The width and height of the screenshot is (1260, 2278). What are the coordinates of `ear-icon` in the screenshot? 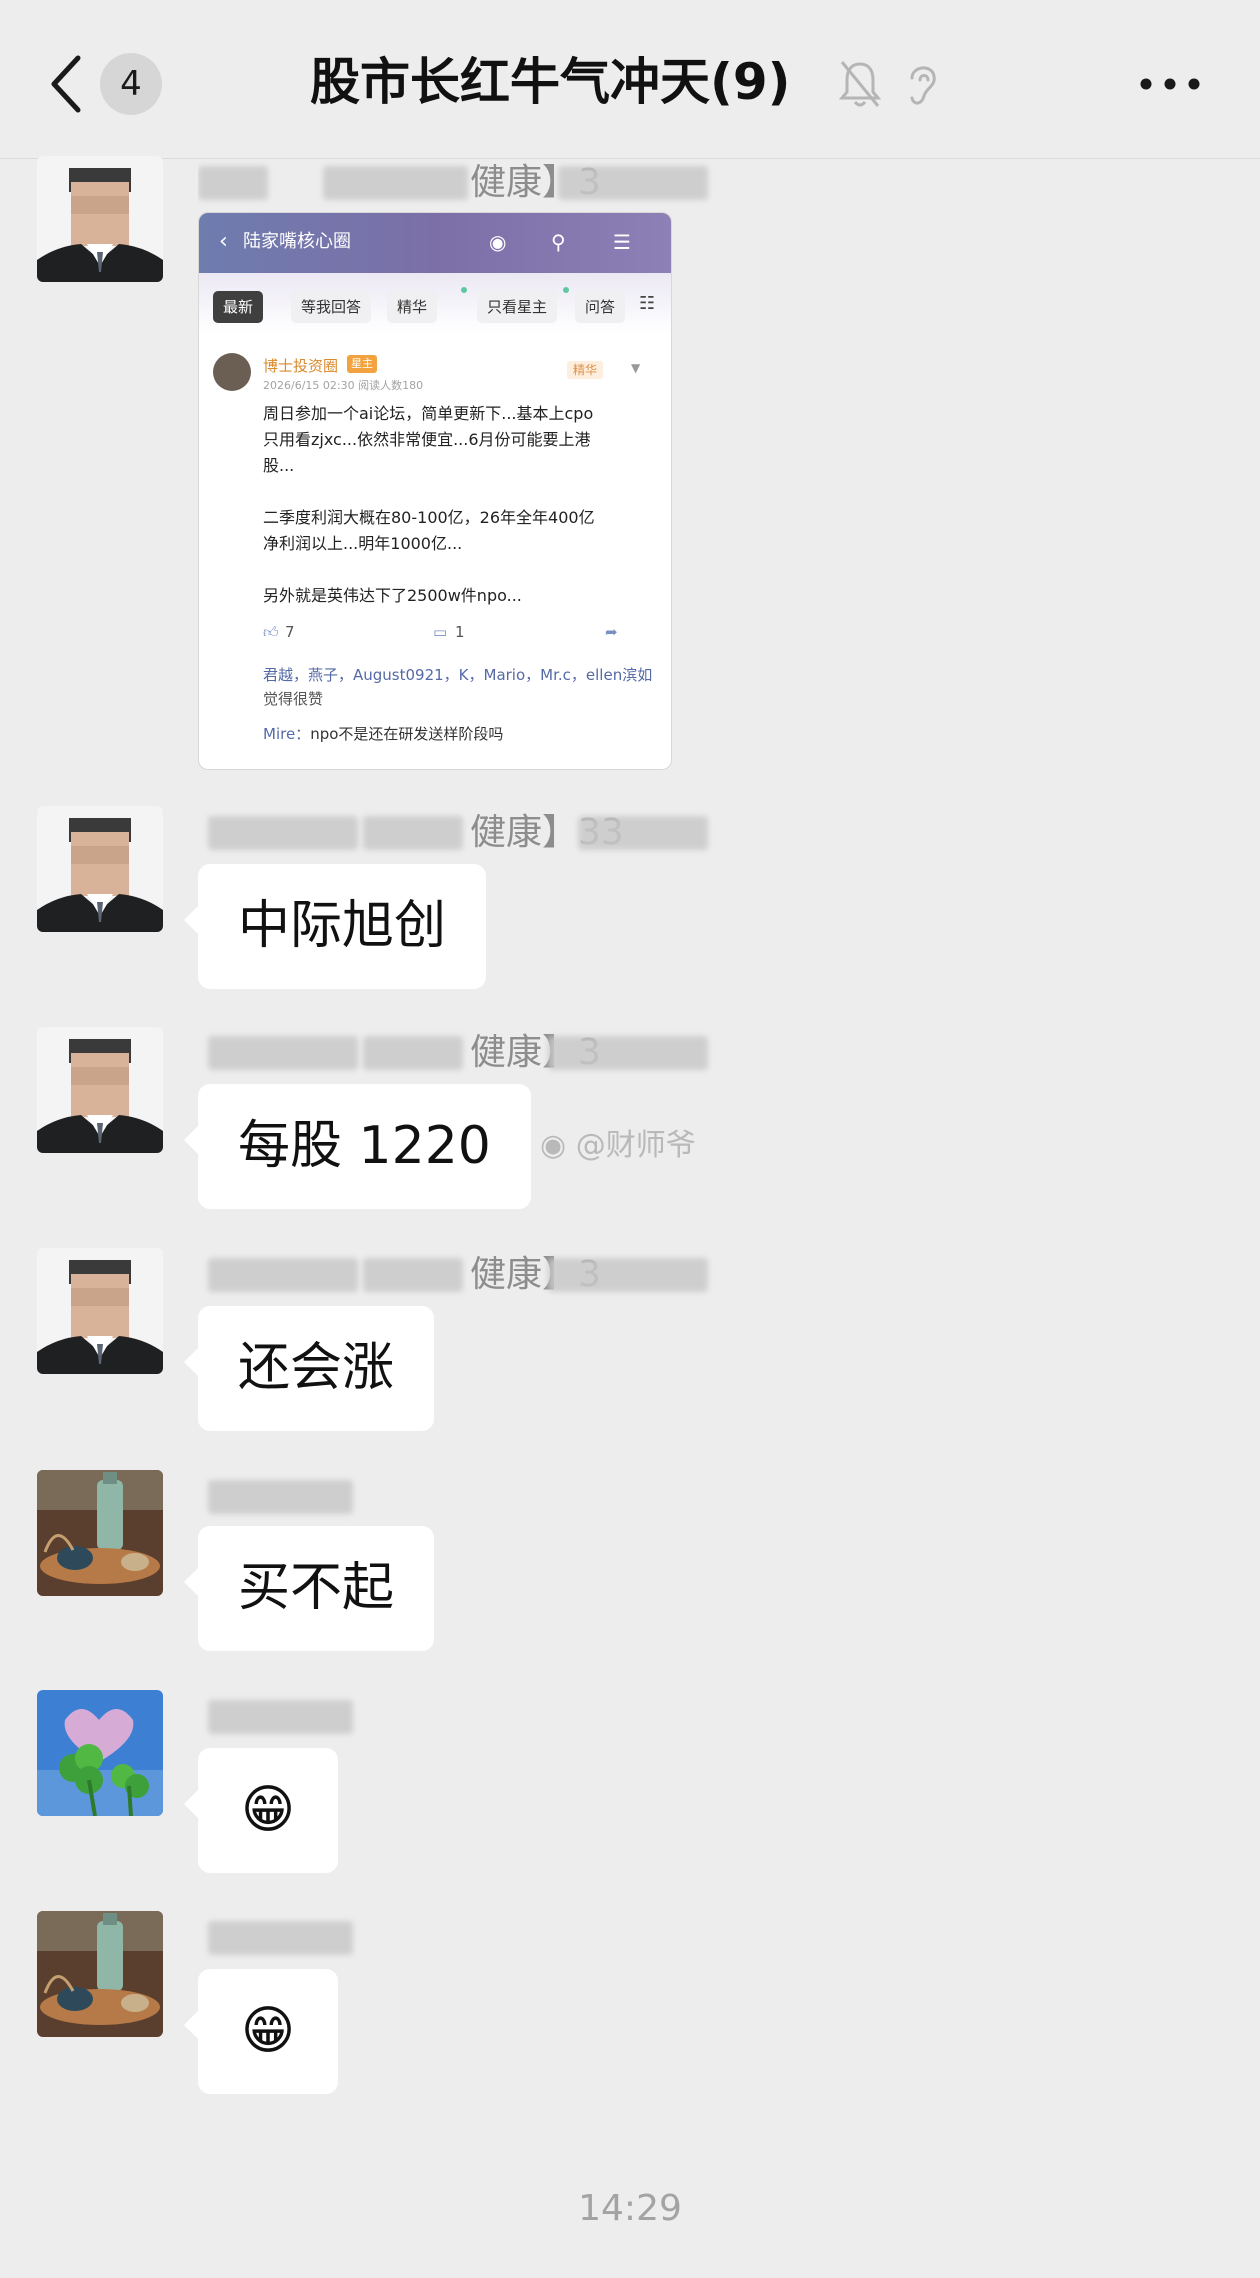 It's located at (923, 85).